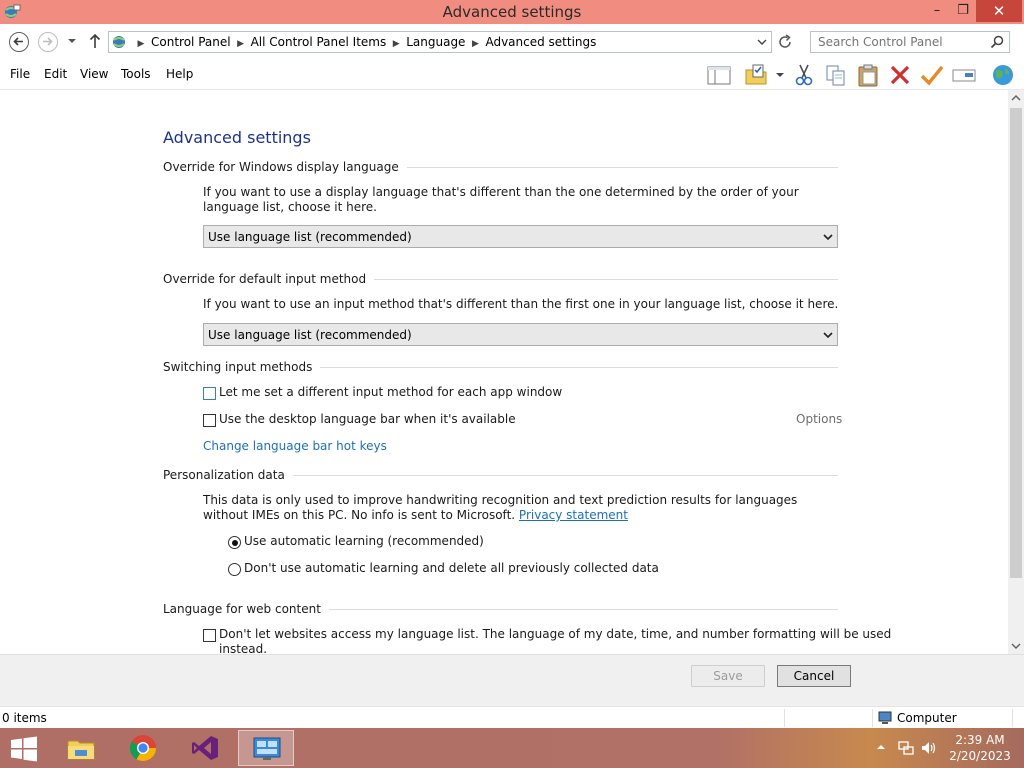 The width and height of the screenshot is (1024, 768). What do you see at coordinates (804, 75) in the screenshot?
I see `cut-icon` at bounding box center [804, 75].